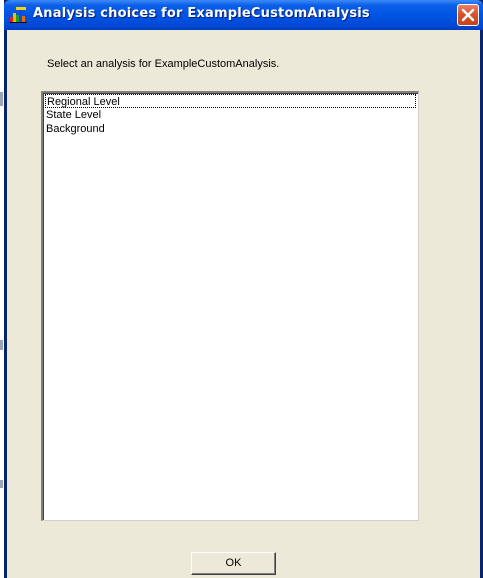 The height and width of the screenshot is (578, 483). I want to click on close-icon, so click(468, 15).